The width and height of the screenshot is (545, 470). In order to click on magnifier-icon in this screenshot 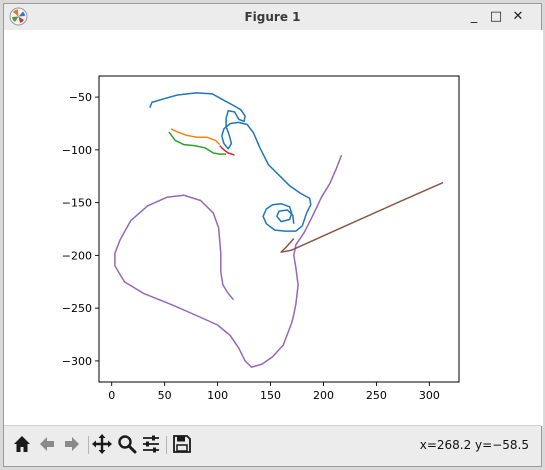, I will do `click(127, 444)`.